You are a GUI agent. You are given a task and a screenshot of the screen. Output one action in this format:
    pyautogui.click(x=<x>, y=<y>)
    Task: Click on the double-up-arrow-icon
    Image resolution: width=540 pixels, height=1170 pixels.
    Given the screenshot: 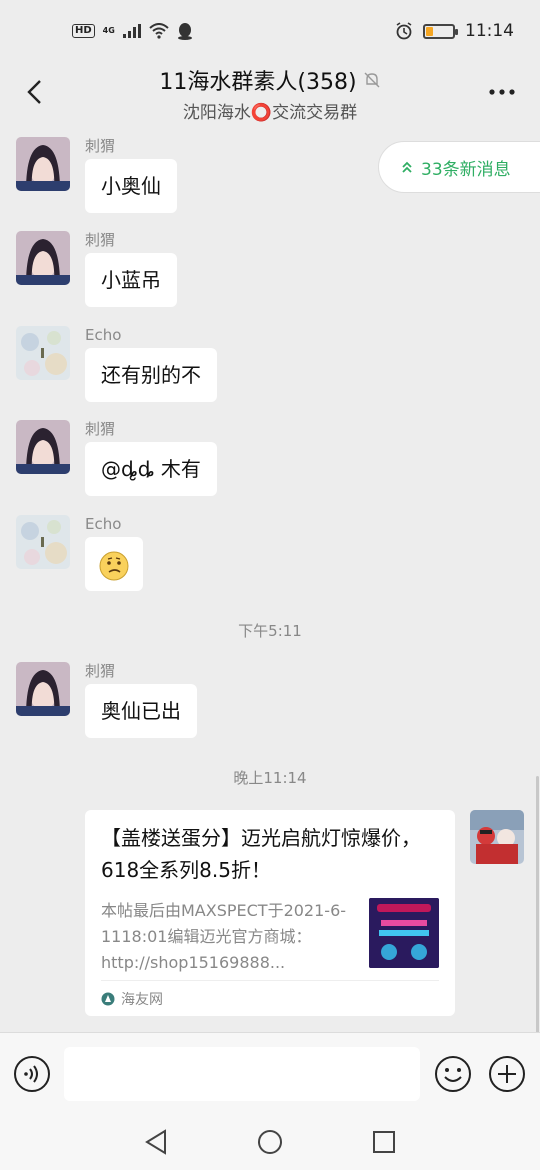 What is the action you would take?
    pyautogui.click(x=407, y=167)
    